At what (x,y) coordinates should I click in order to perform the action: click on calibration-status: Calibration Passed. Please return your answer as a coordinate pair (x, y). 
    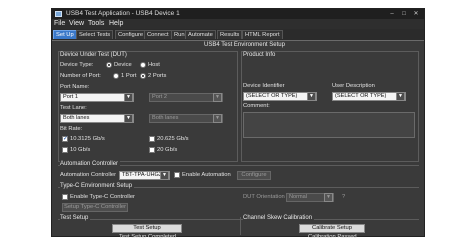
    Looking at the image, I should click on (332, 237).